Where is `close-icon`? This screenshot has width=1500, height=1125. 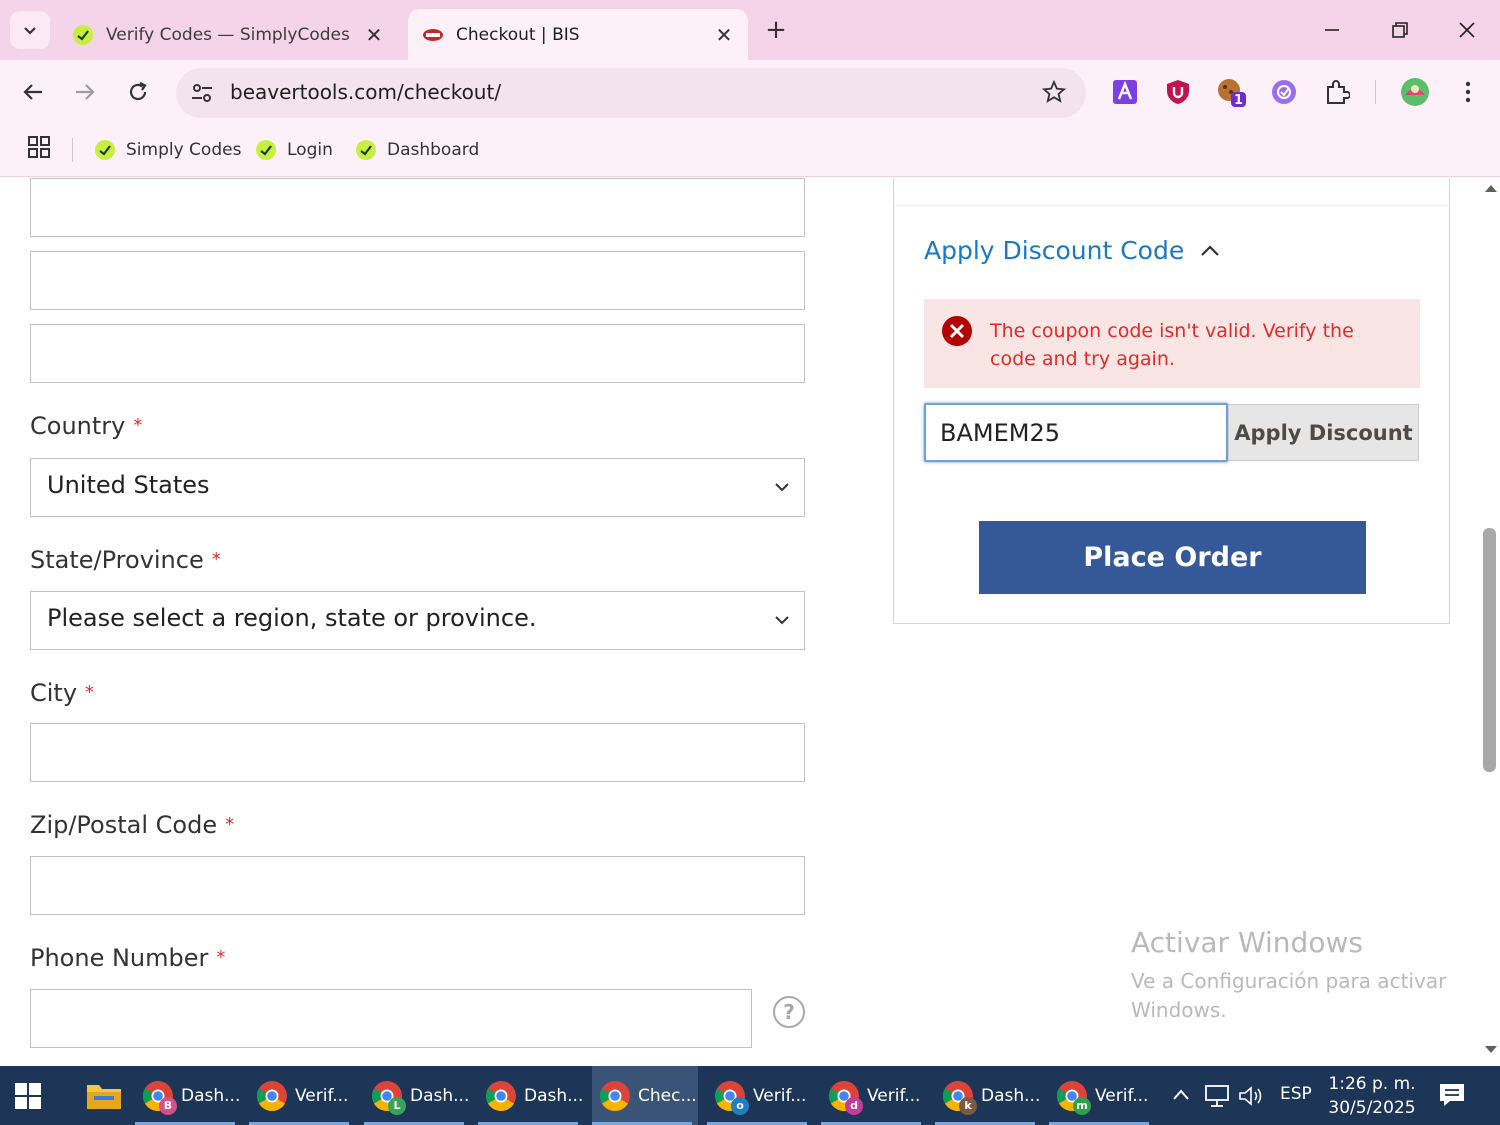
close-icon is located at coordinates (1467, 30).